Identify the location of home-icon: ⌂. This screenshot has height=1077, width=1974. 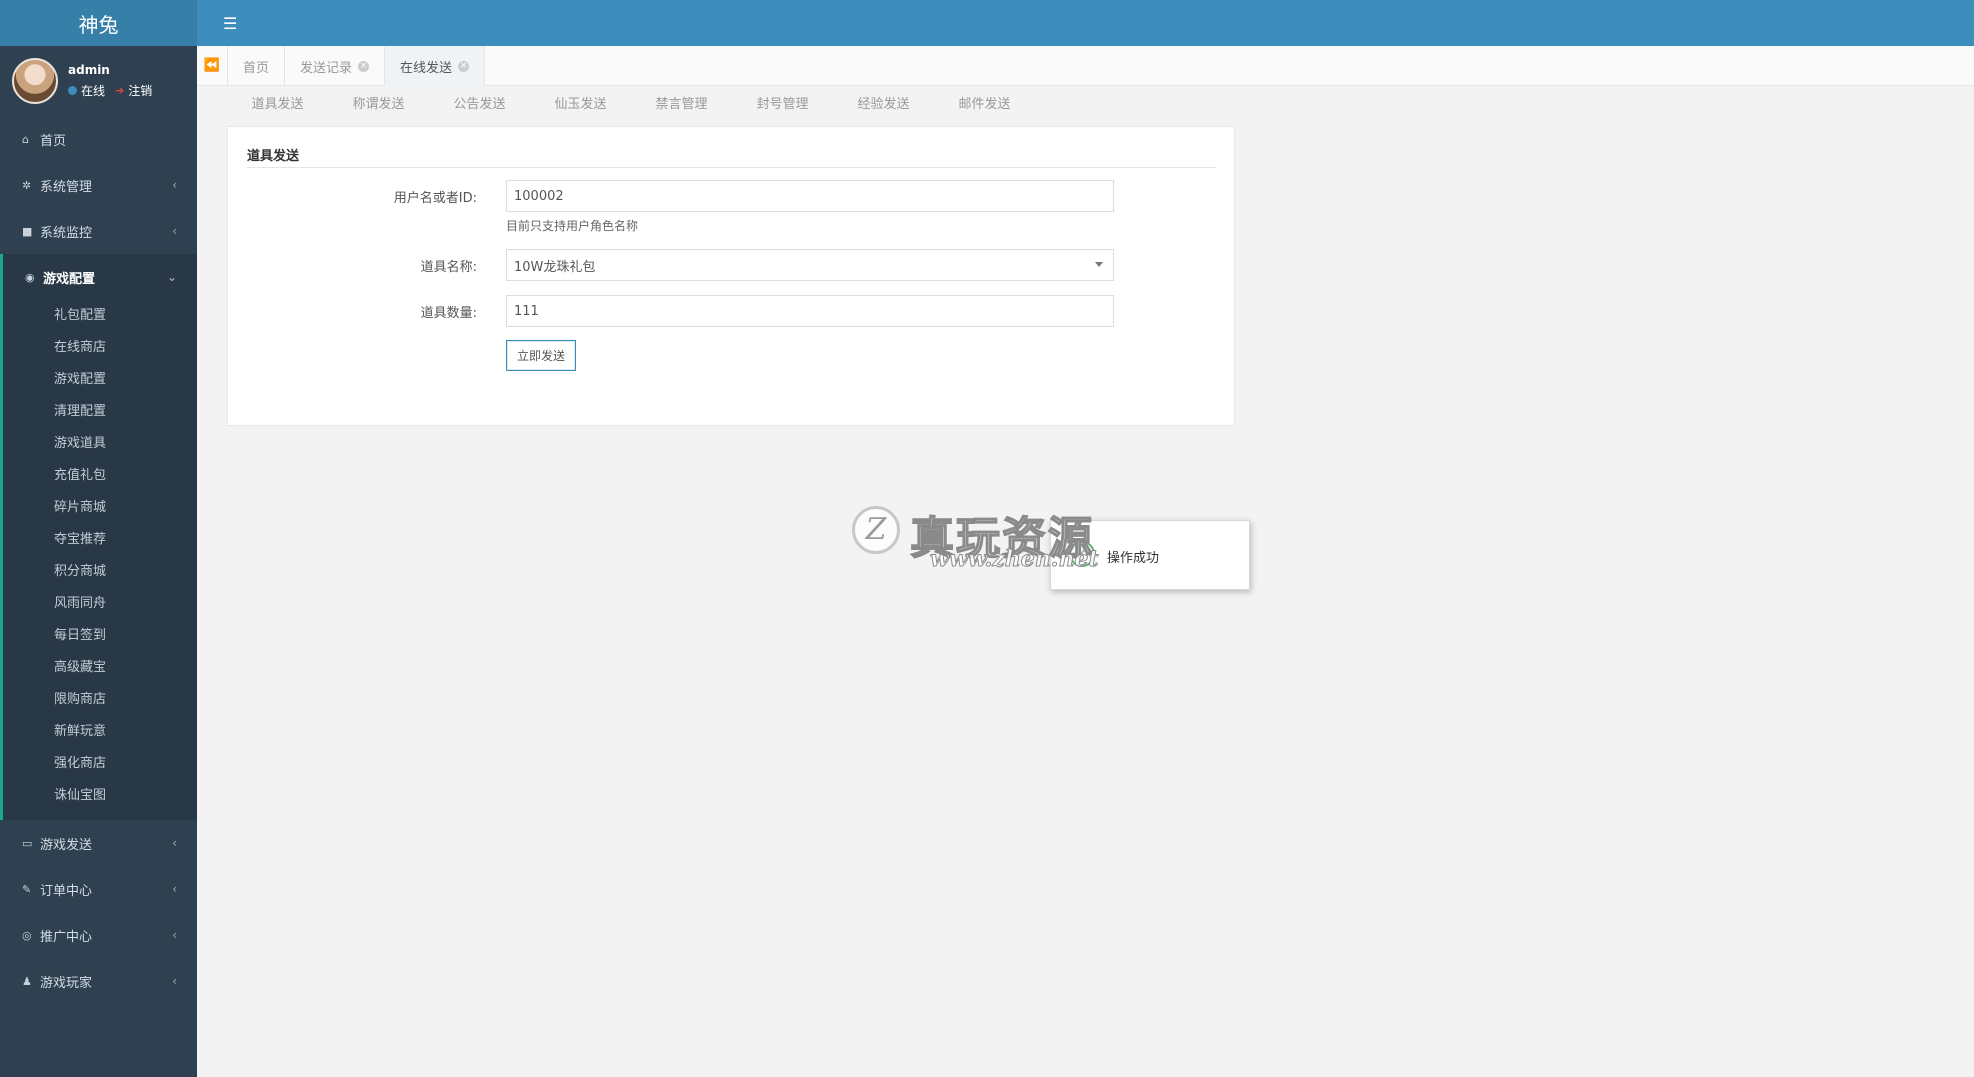
(25, 139).